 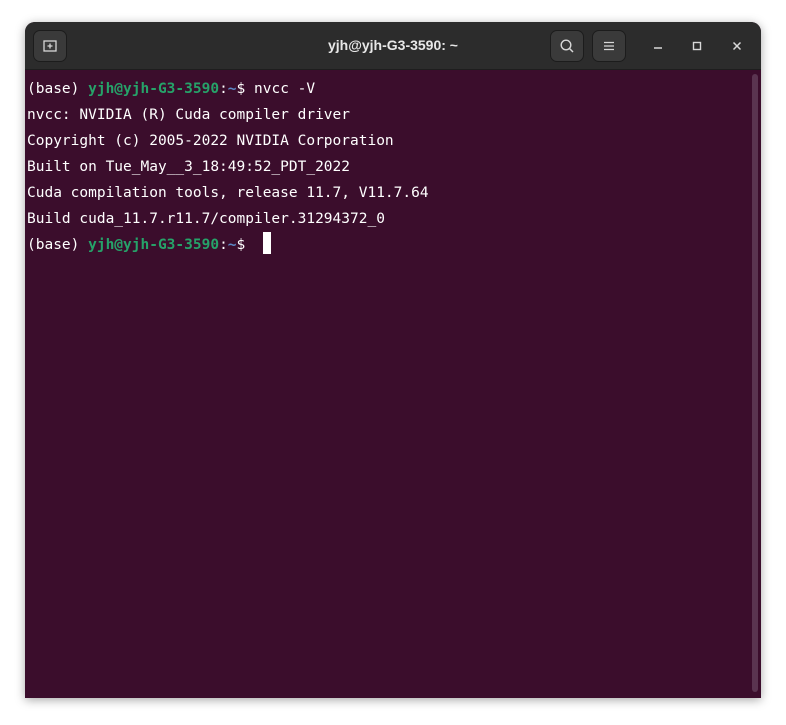 What do you see at coordinates (285, 89) in the screenshot?
I see `command-text: nvcc -V` at bounding box center [285, 89].